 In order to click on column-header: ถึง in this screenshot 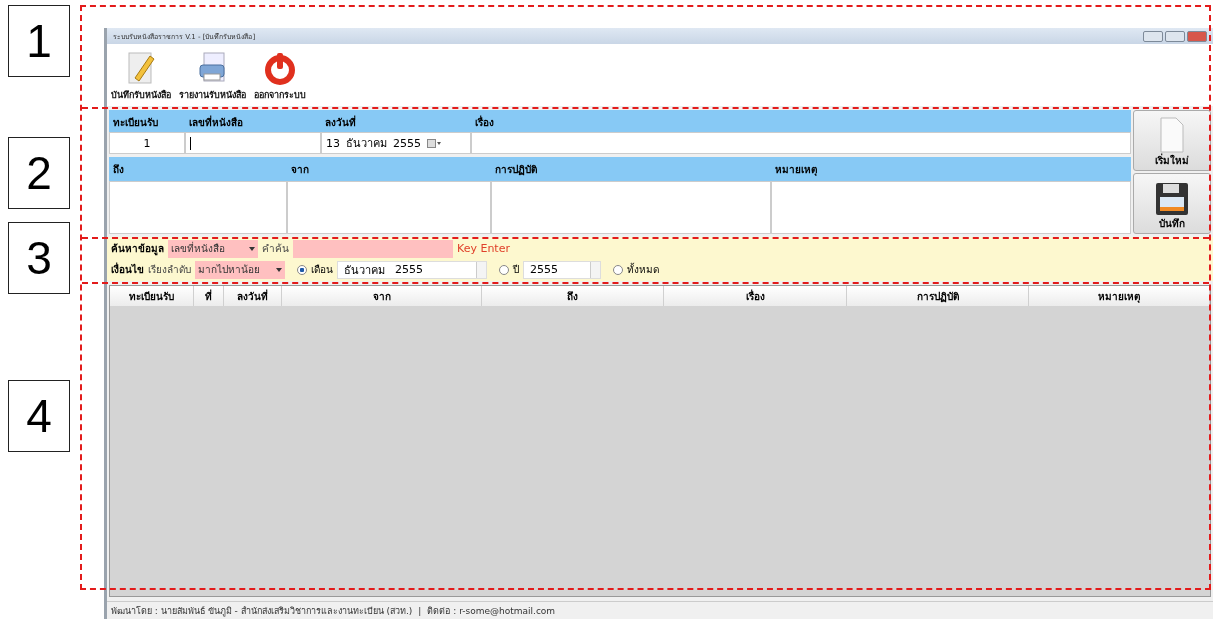, I will do `click(573, 296)`.